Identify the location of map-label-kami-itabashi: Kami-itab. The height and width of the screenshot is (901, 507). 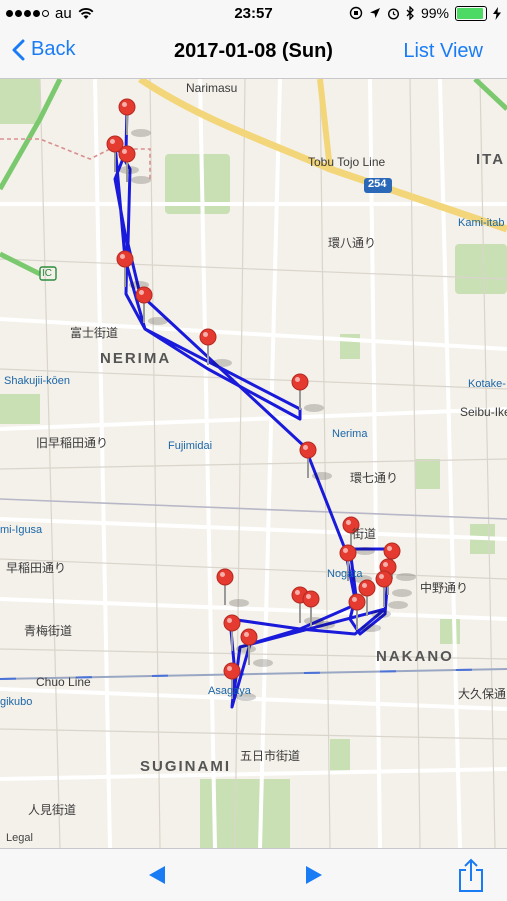
(481, 223).